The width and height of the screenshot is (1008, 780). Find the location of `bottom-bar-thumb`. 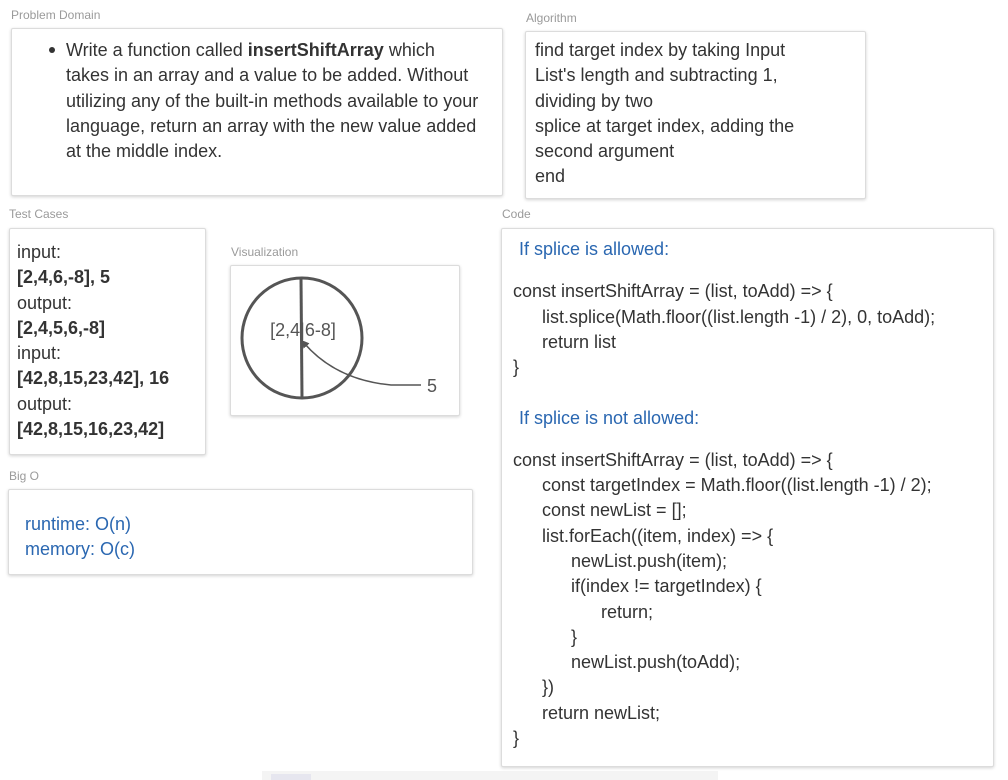

bottom-bar-thumb is located at coordinates (291, 777).